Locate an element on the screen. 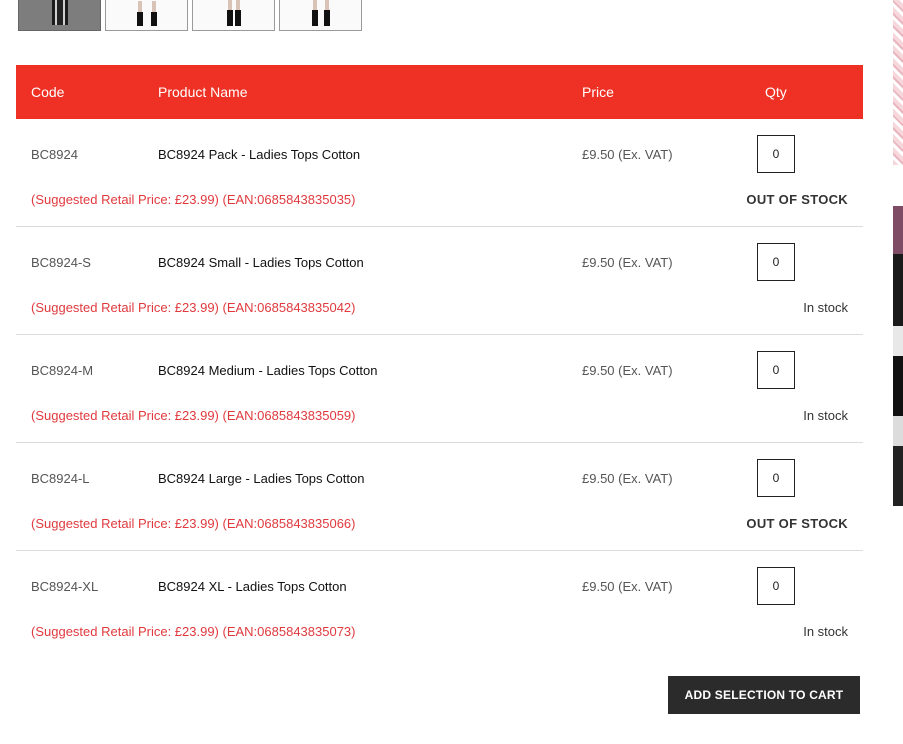 The image size is (903, 744). header-product-name: Product Name is located at coordinates (203, 92).